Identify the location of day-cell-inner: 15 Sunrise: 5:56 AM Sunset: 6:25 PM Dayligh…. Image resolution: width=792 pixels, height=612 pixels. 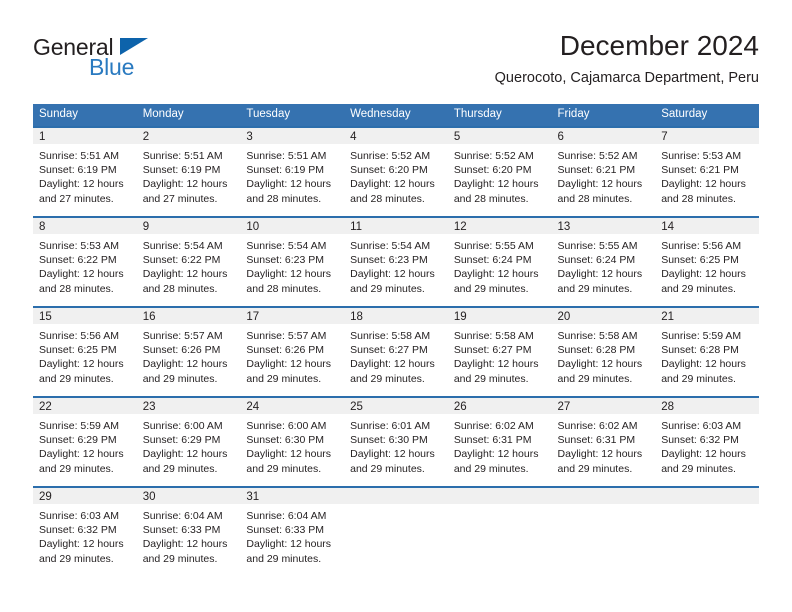
(85, 351).